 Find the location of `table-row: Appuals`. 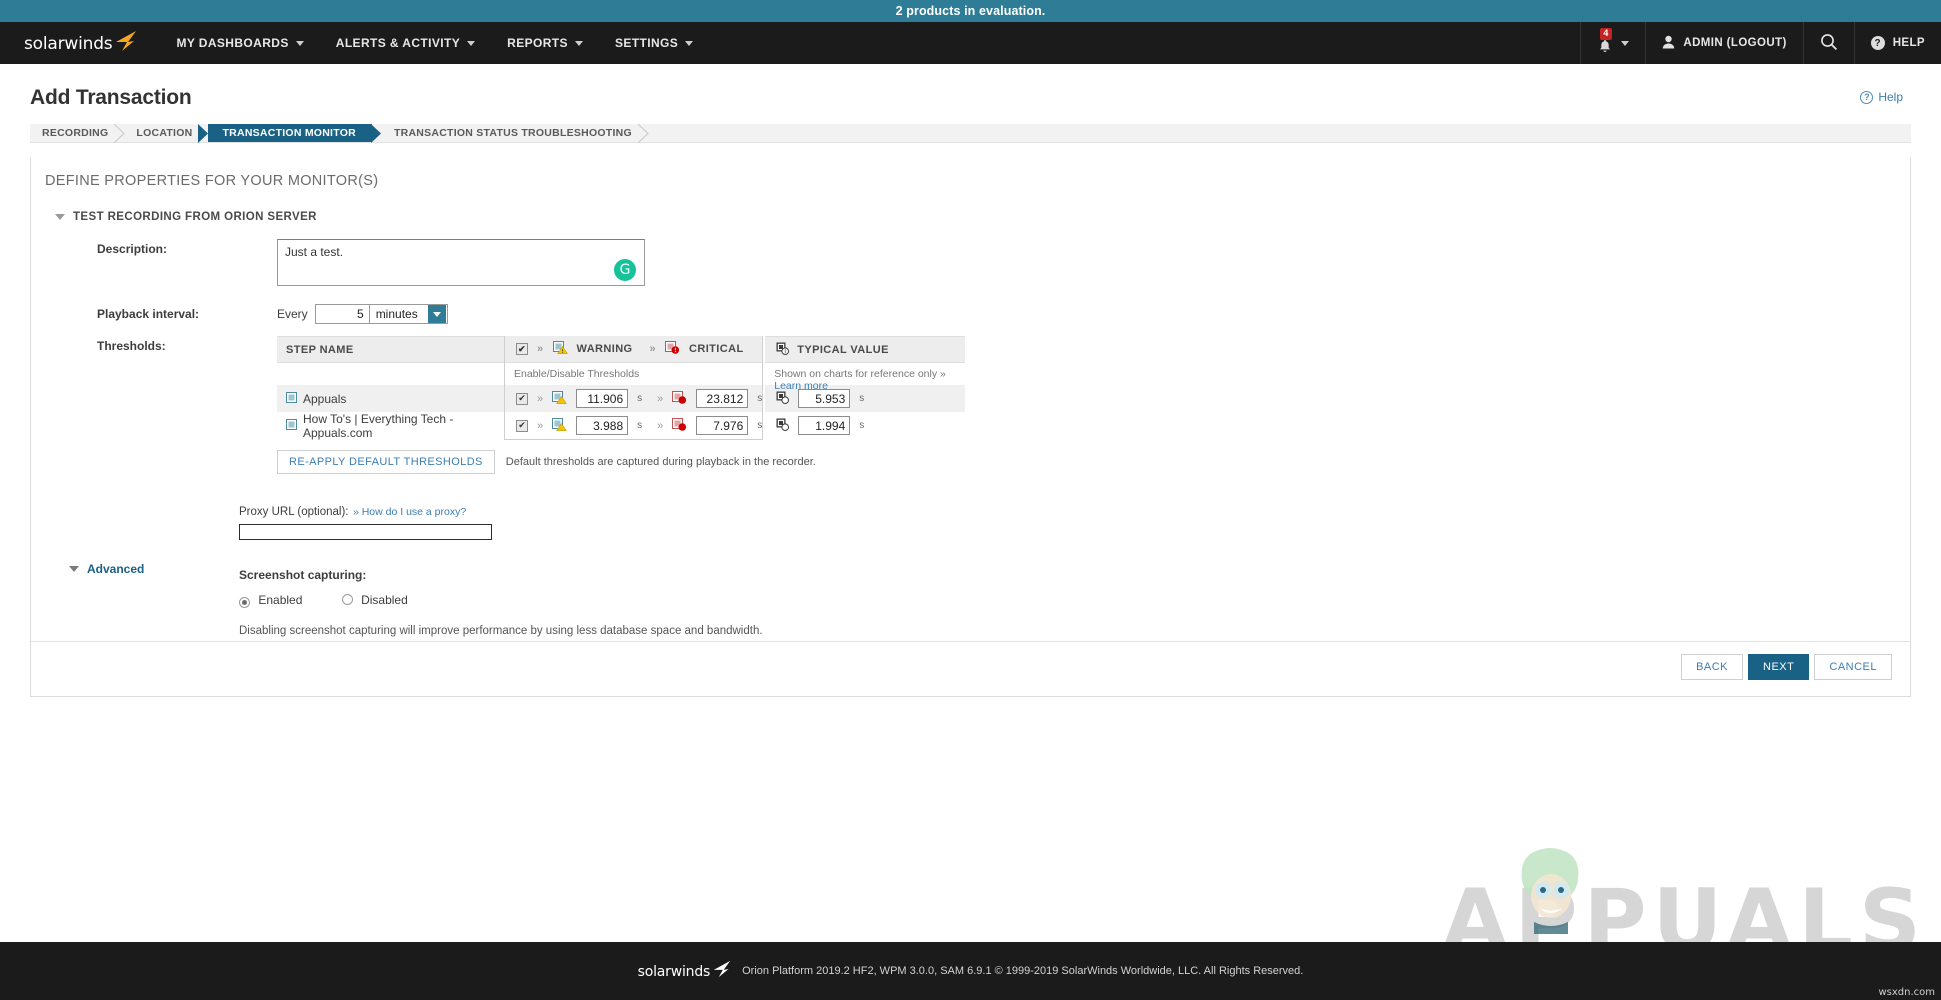

table-row: Appuals is located at coordinates (390, 398).